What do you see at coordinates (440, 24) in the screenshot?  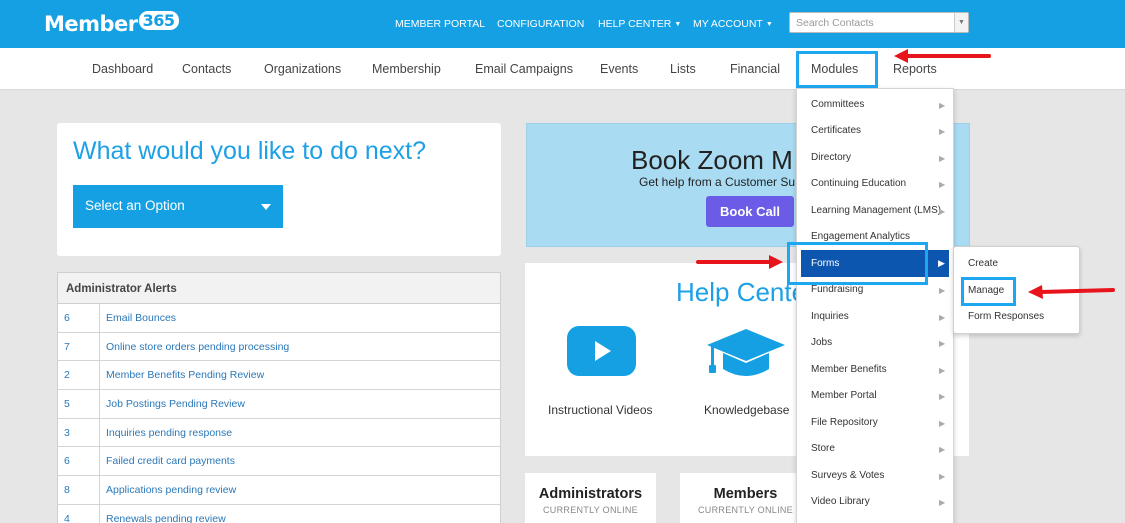 I see `nav-member-portal: MEMBER PORTAL` at bounding box center [440, 24].